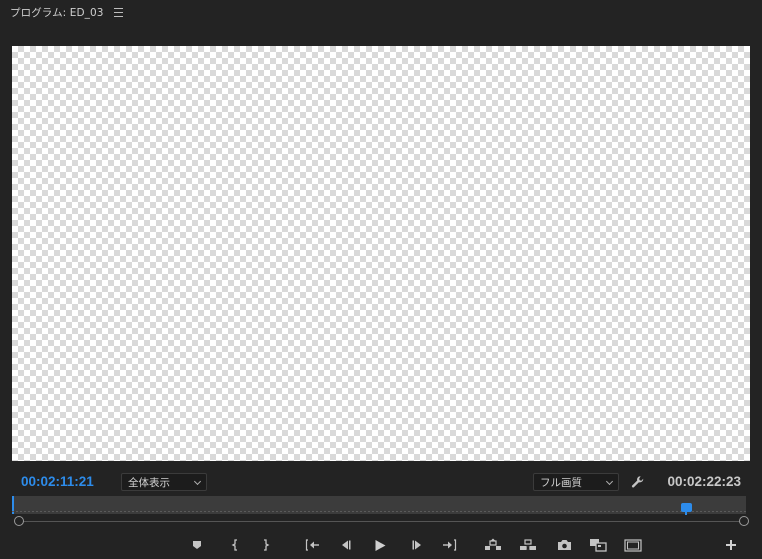  Describe the element at coordinates (564, 545) in the screenshot. I see `camera-icon` at that location.